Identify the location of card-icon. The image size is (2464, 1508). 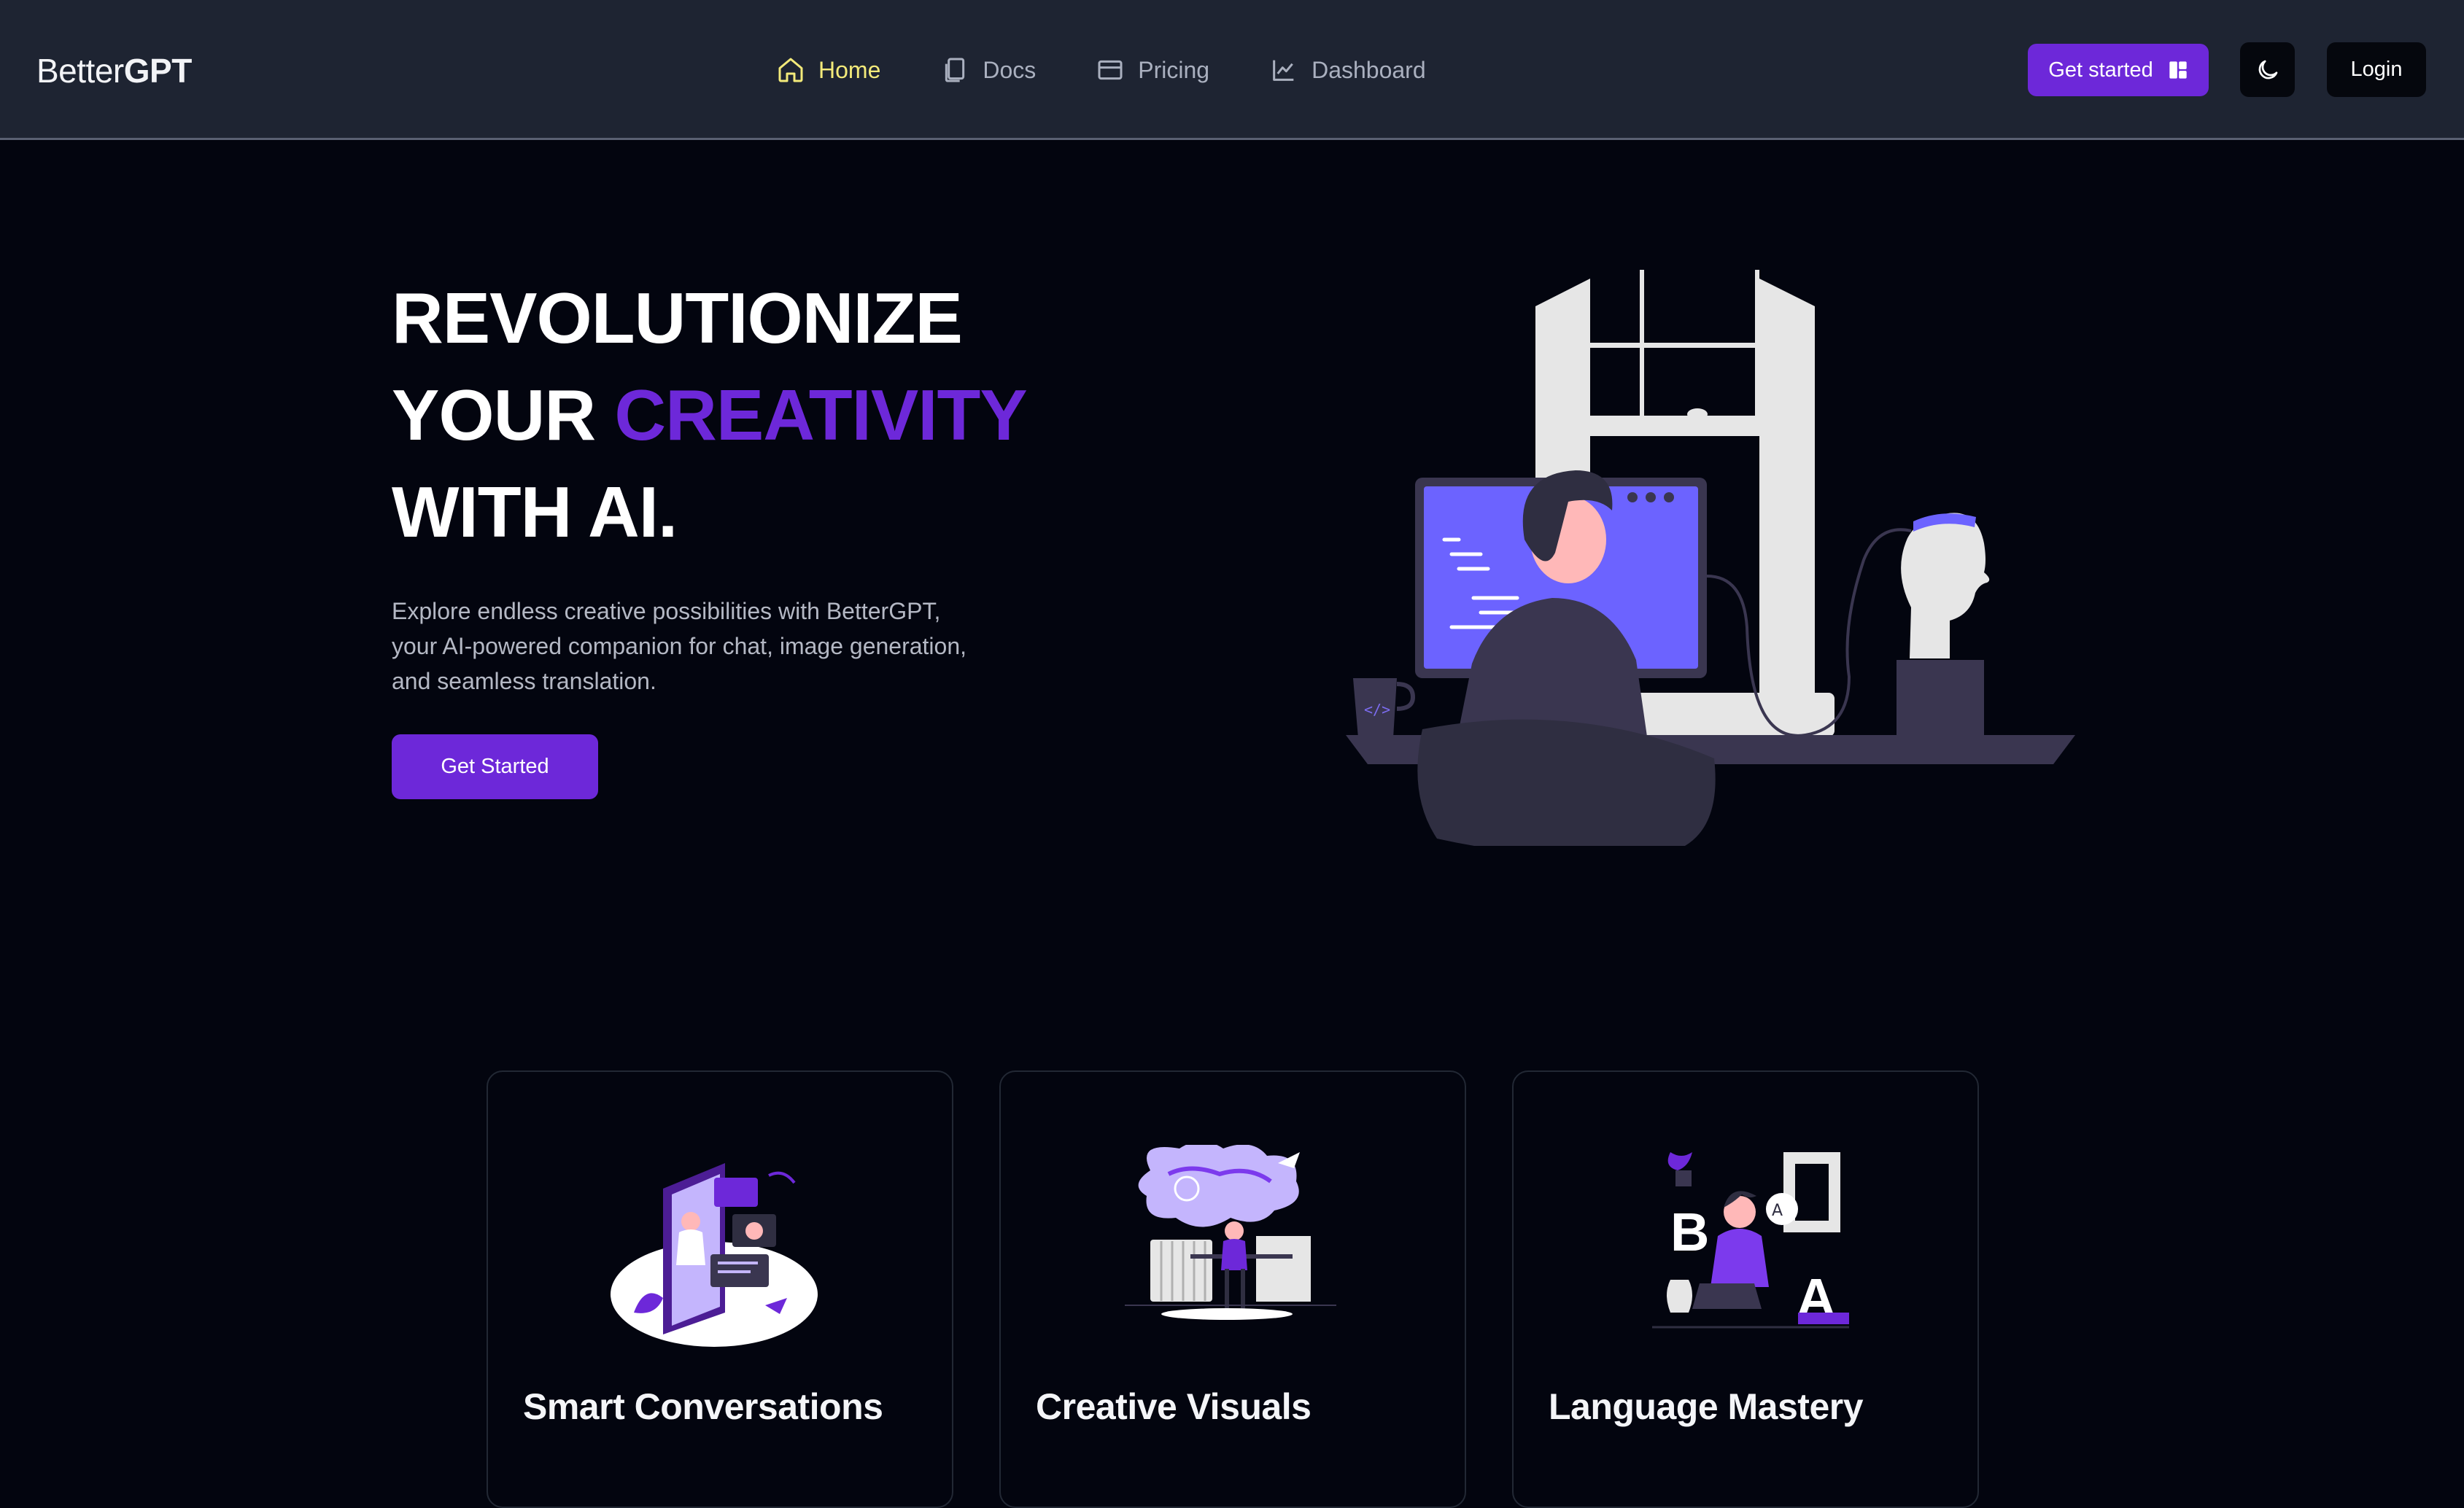
(1110, 70).